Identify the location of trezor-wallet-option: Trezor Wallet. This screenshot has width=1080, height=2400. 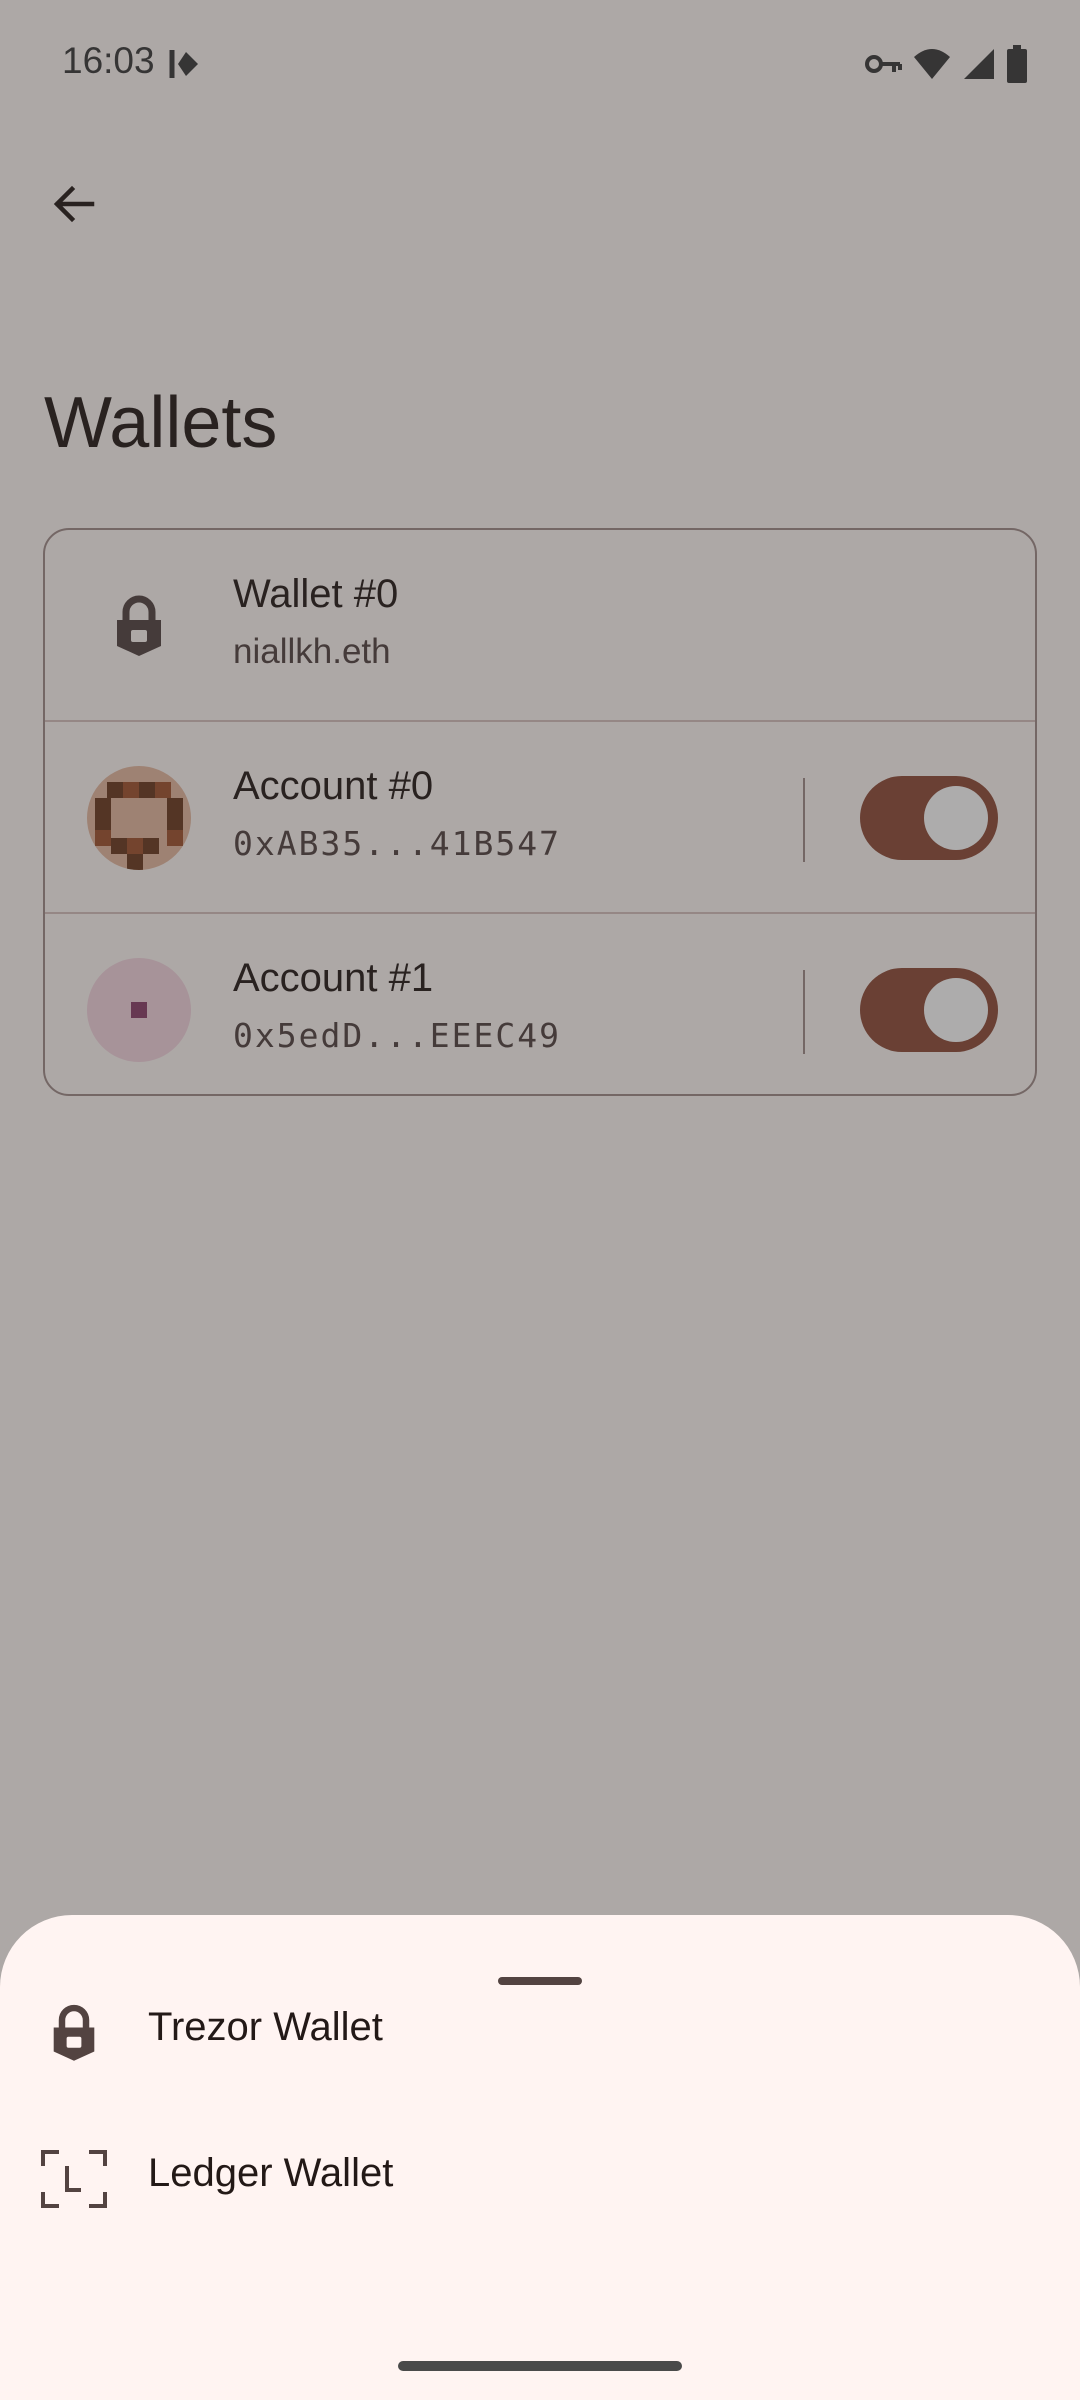
(540, 2029).